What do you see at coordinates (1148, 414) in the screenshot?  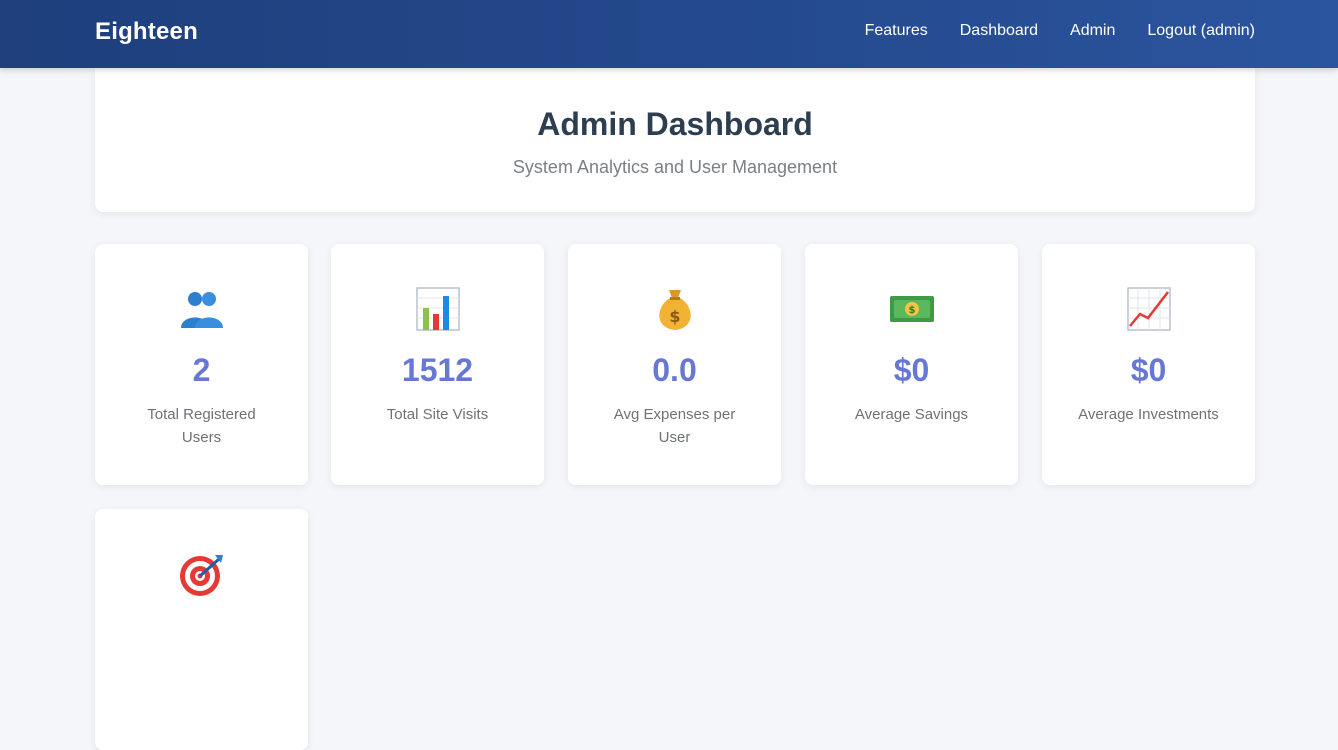 I see `stat-label: Average Investments` at bounding box center [1148, 414].